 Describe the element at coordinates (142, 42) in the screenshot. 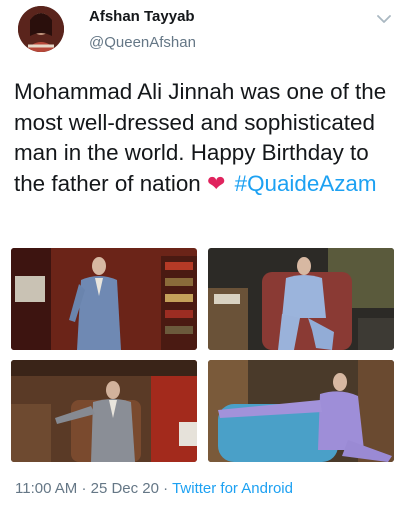

I see `author-handle: @QueenAfshan` at that location.